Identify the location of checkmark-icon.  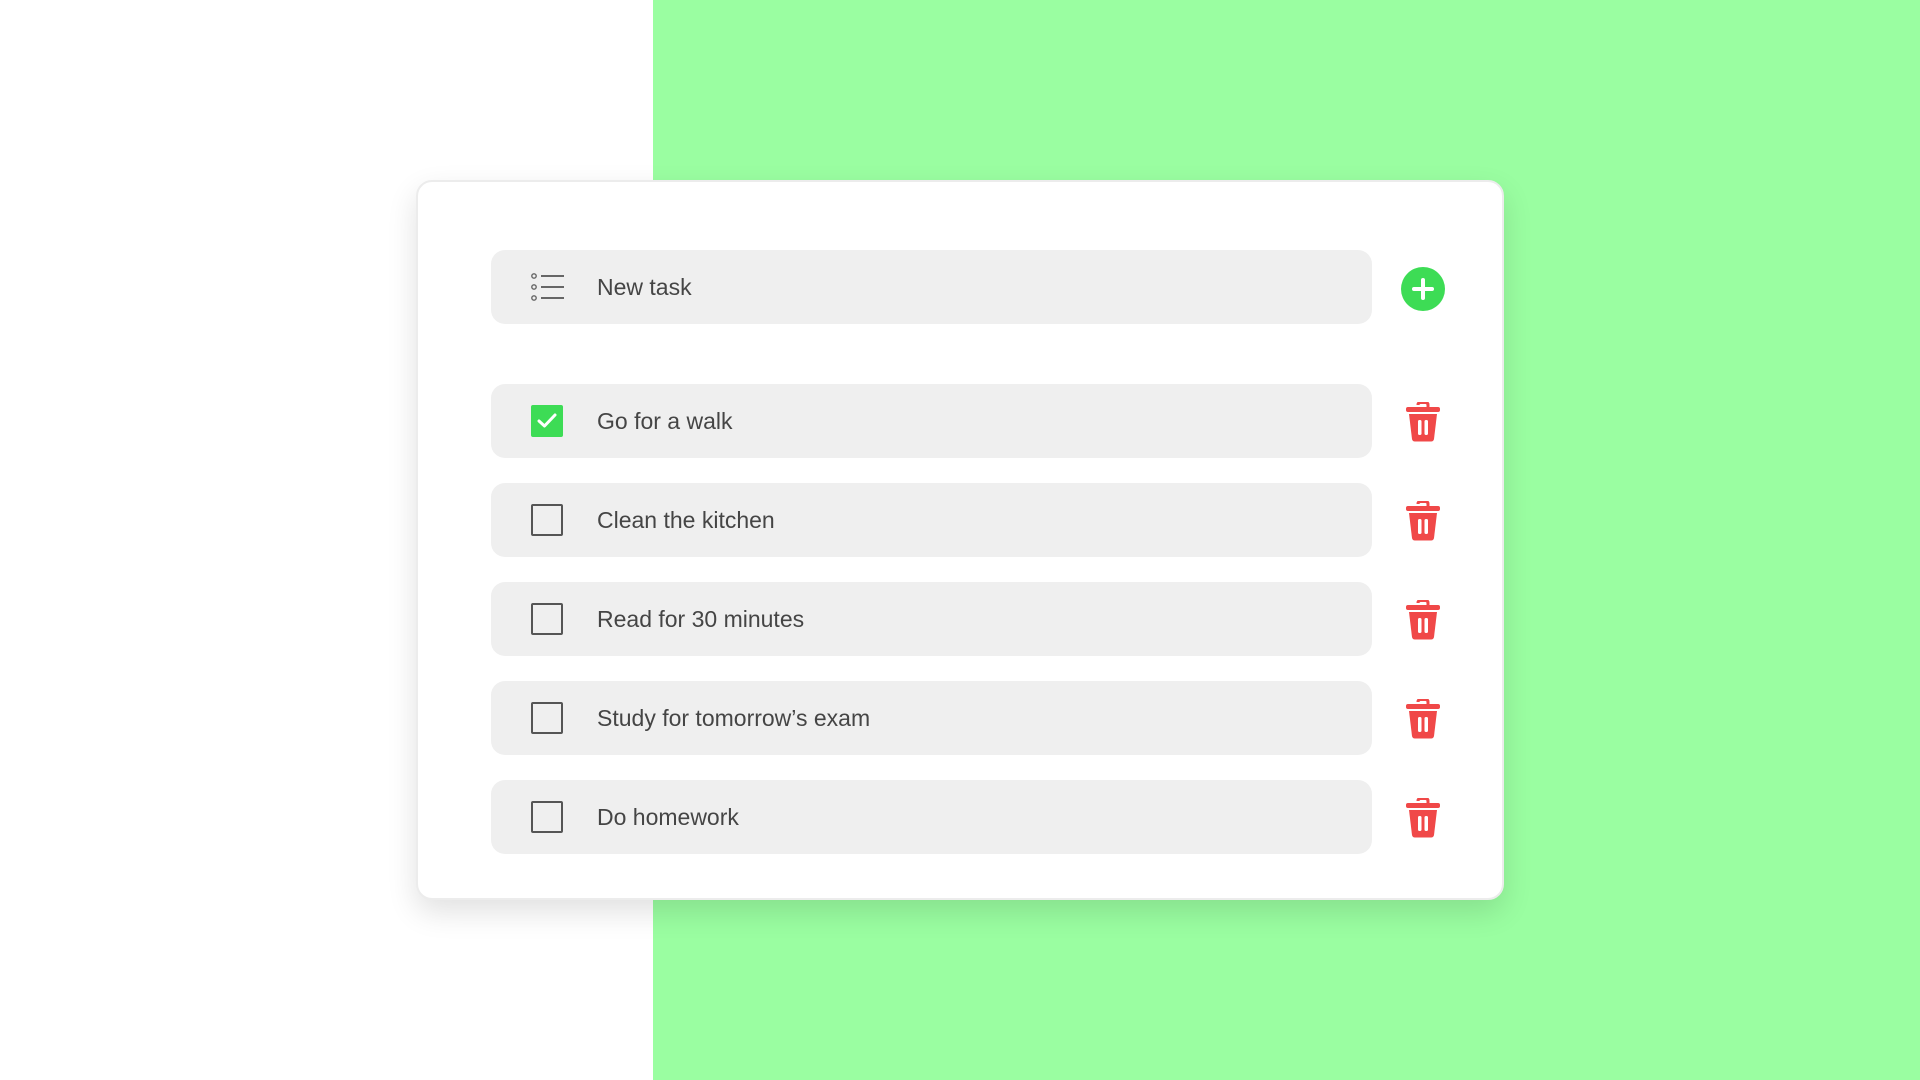
(547, 420).